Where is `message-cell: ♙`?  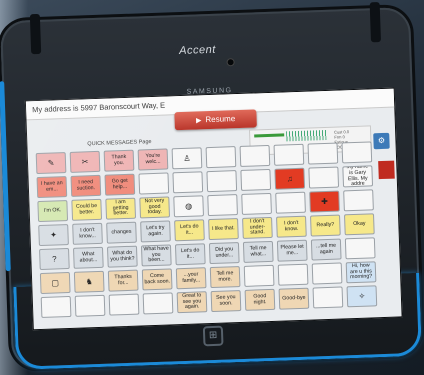 message-cell: ♙ is located at coordinates (187, 158).